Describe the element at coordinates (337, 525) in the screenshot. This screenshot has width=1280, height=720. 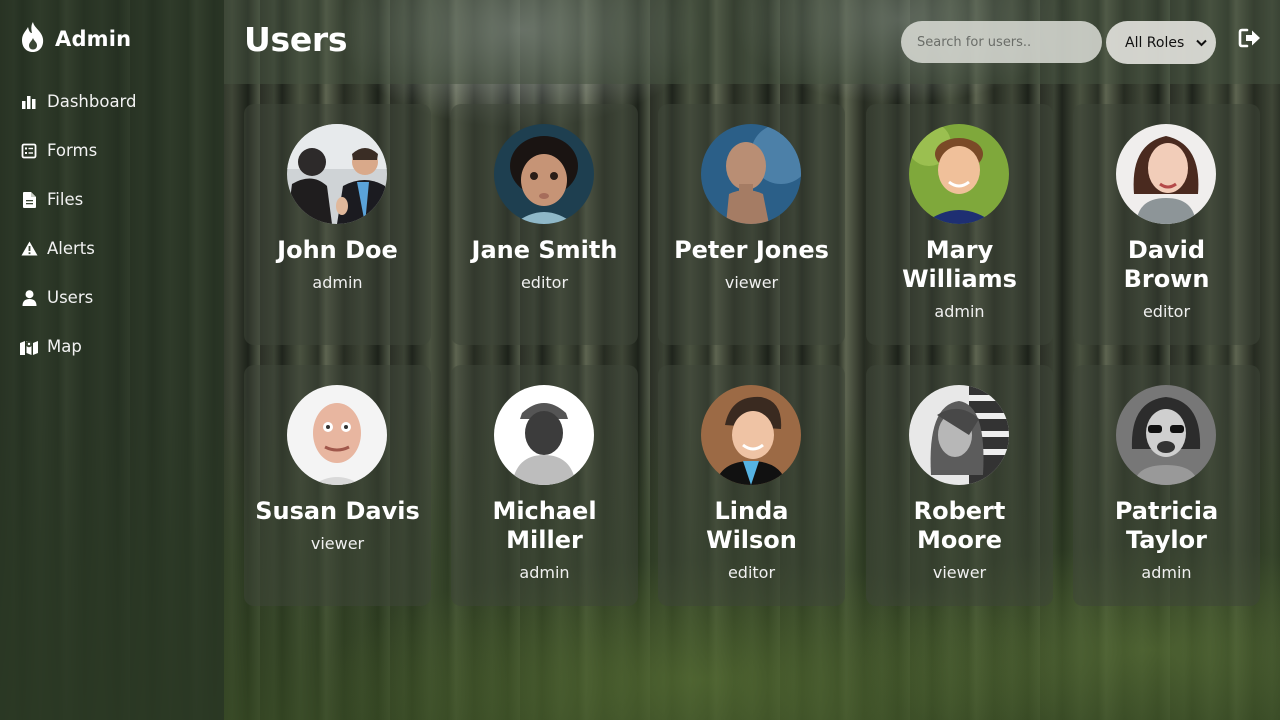
I see `user-card-text: Susan Davis viewer` at that location.